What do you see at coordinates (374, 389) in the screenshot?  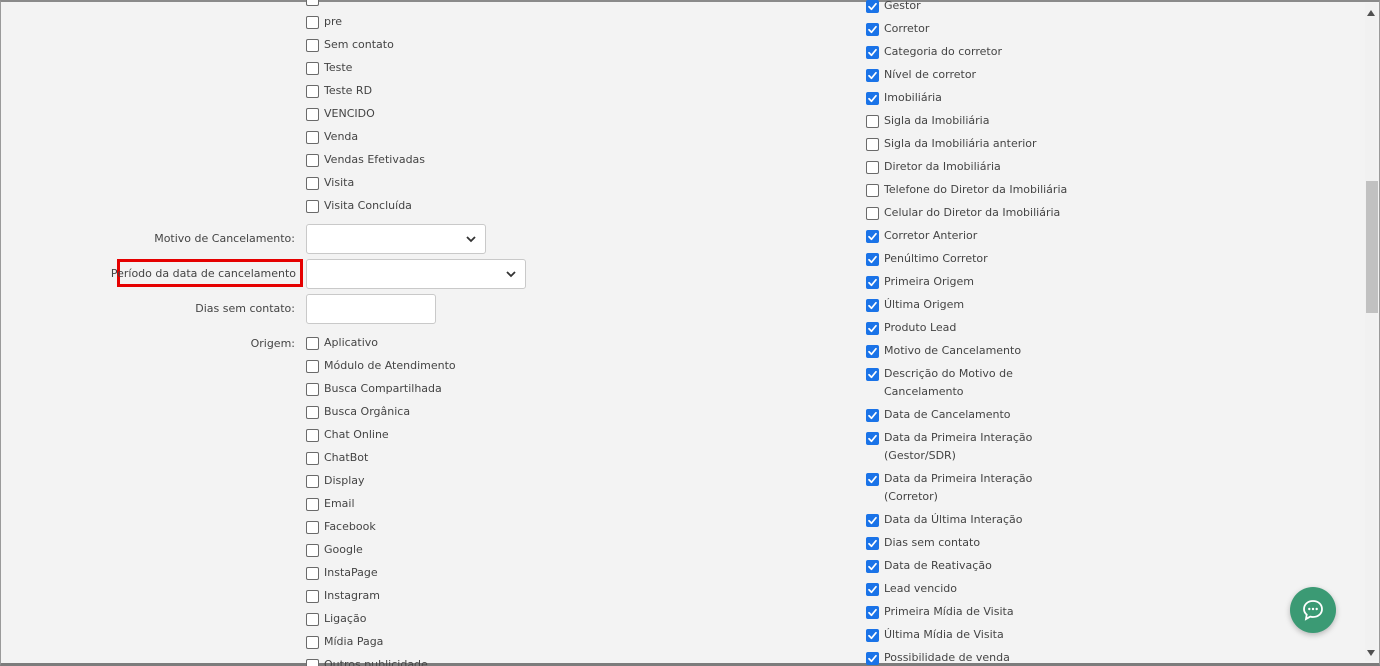 I see `checkbox-row-busca-compartilhada: Busca Compartilhada` at bounding box center [374, 389].